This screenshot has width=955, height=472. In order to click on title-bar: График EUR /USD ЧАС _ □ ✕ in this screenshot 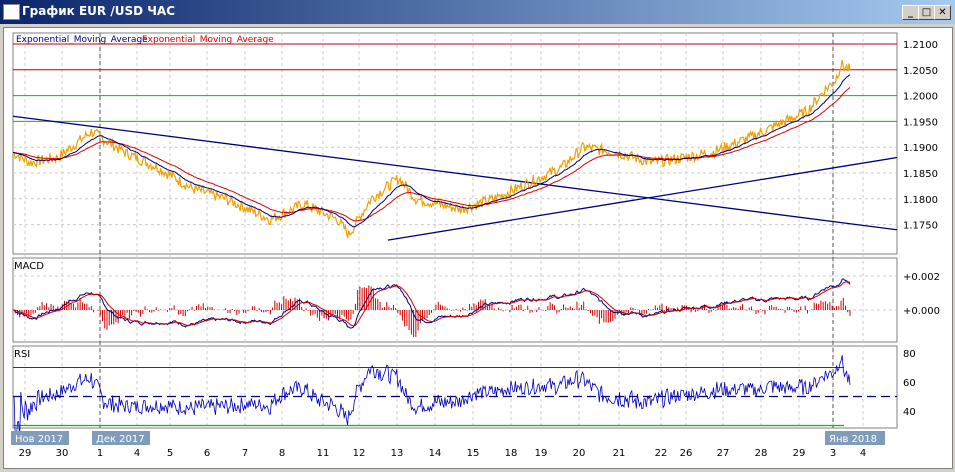, I will do `click(477, 12)`.